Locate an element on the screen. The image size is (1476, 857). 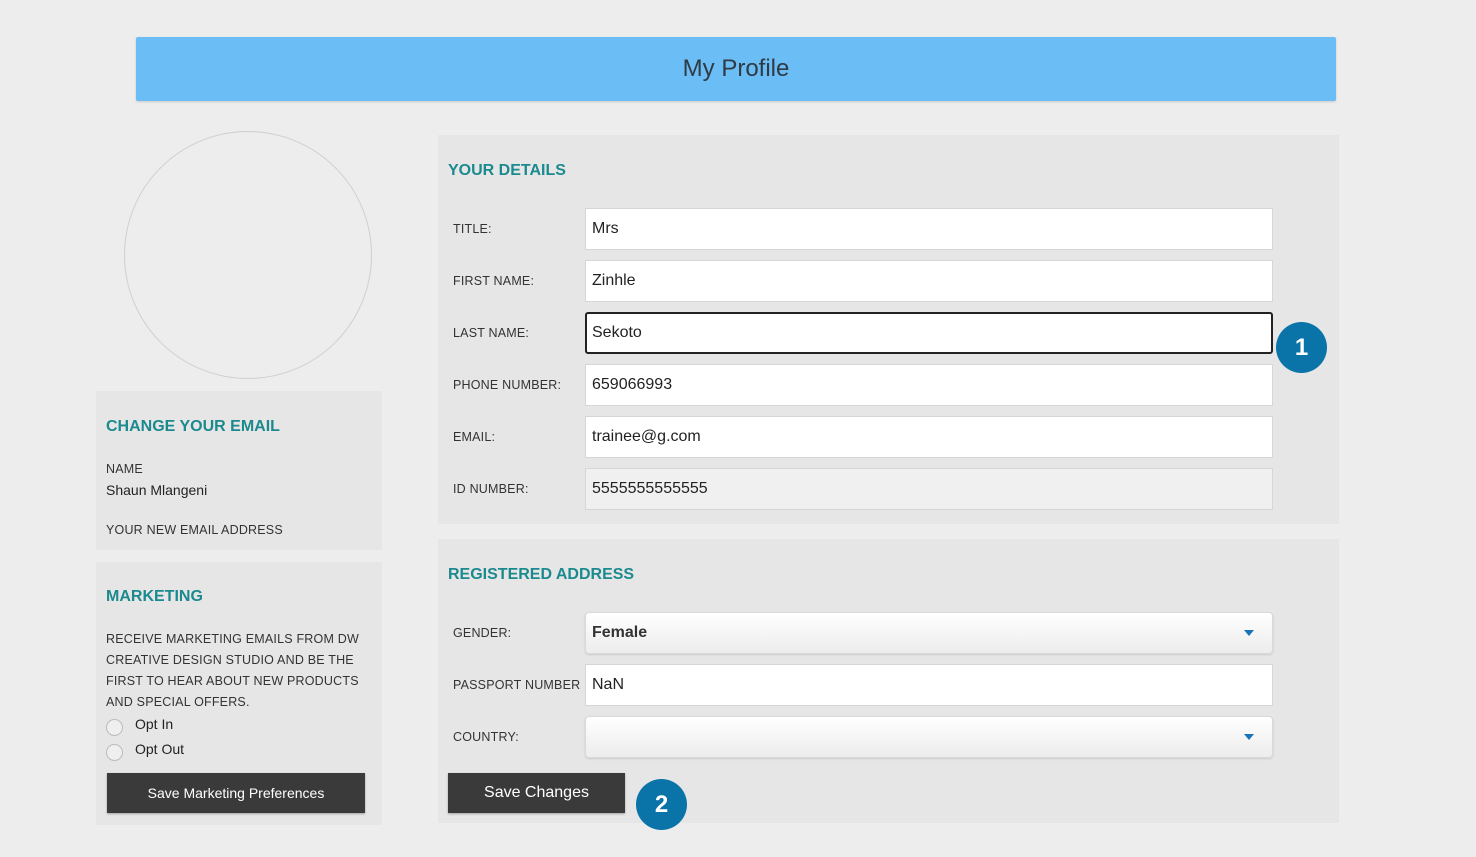
title-label: TITLE: is located at coordinates (472, 229).